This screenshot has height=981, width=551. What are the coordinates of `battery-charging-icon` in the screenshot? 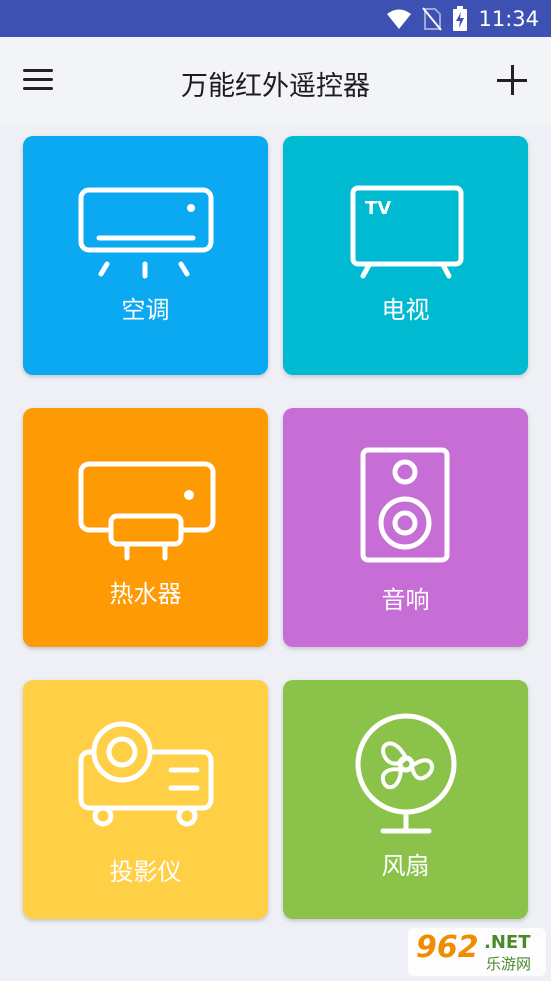 It's located at (460, 18).